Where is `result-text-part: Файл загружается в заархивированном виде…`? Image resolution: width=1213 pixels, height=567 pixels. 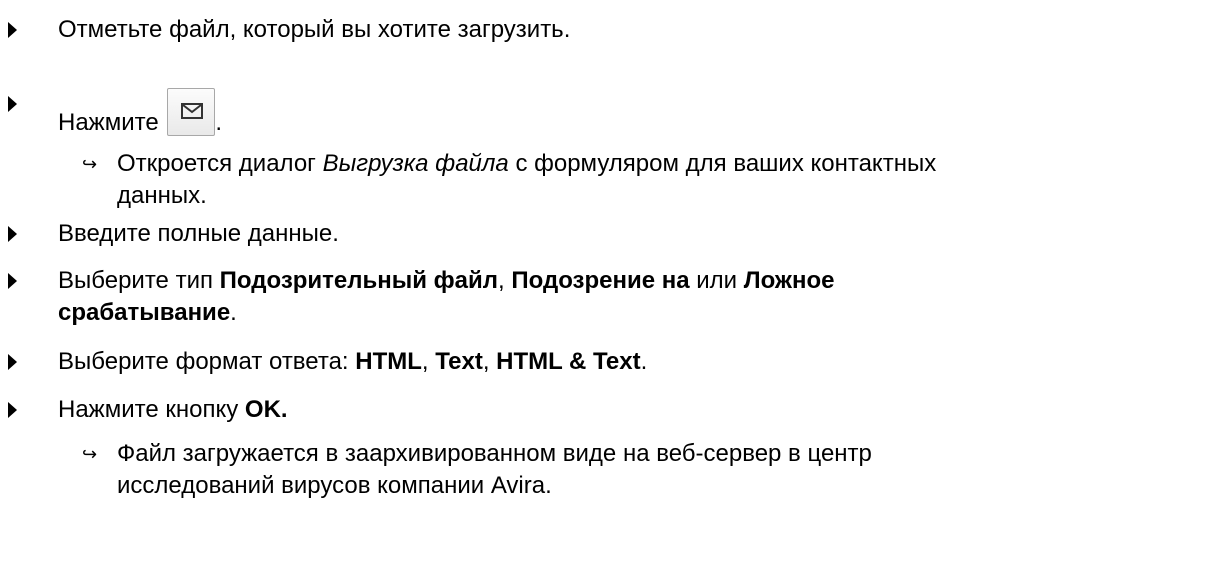 result-text-part: Файл загружается в заархивированном виде… is located at coordinates (494, 453).